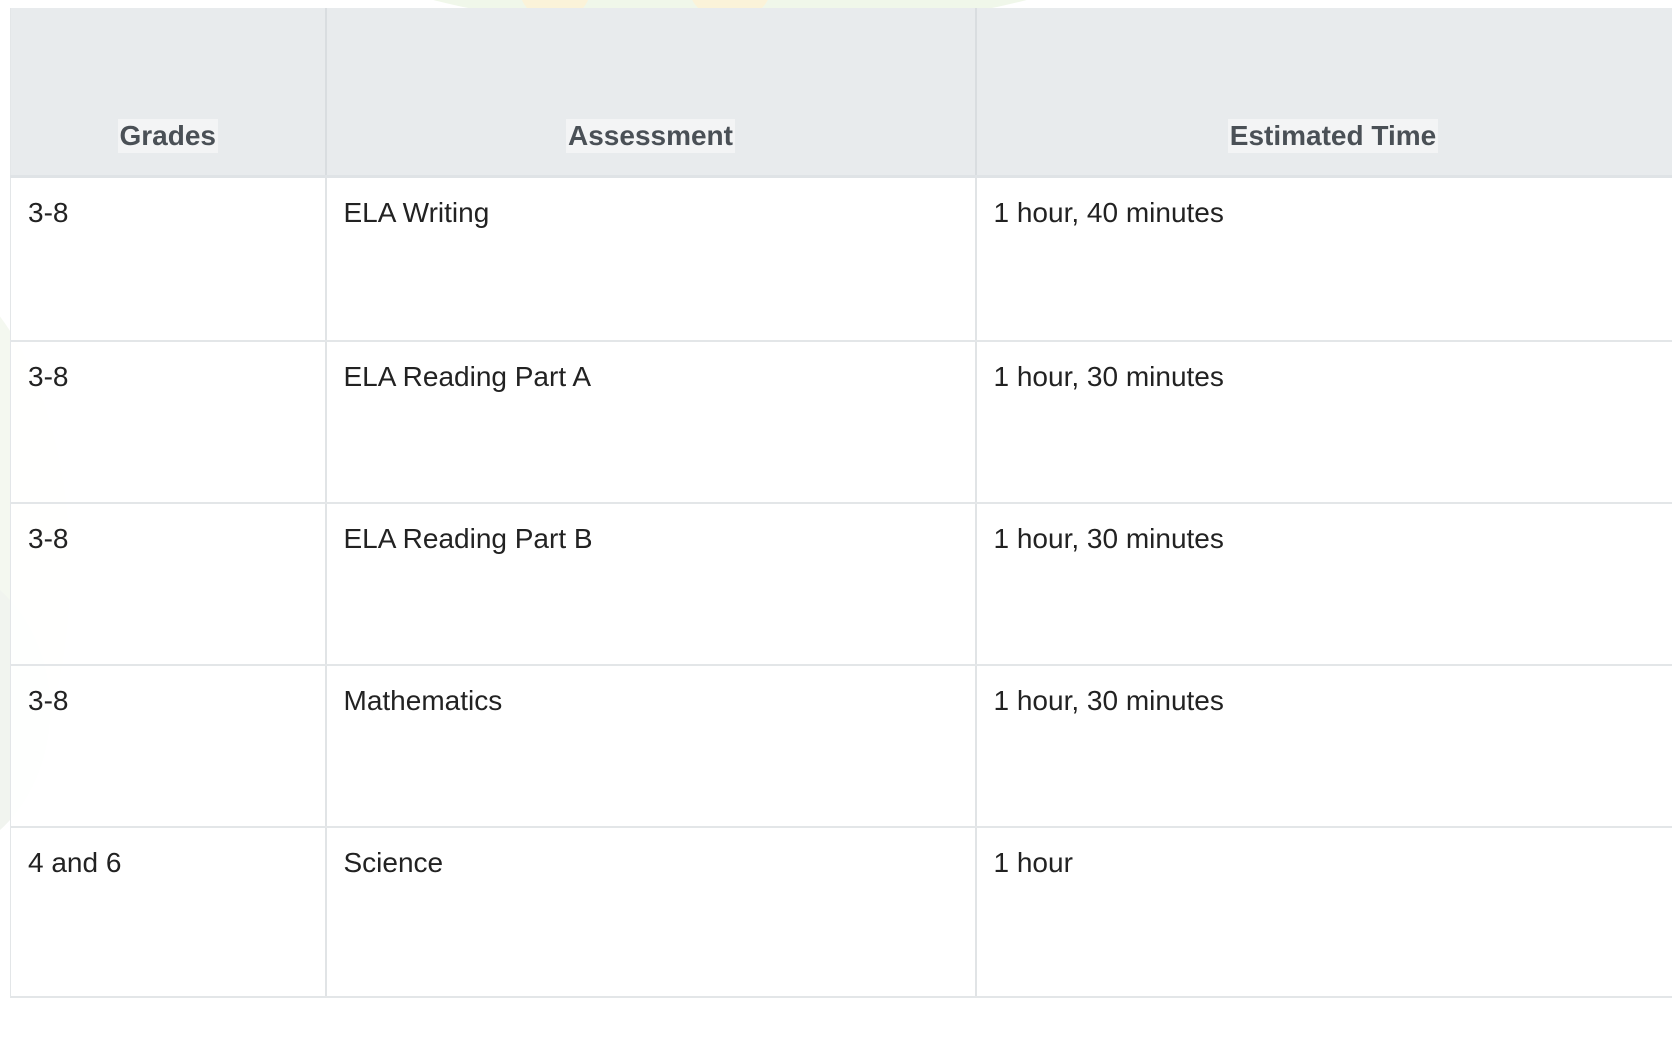  I want to click on header-estimated-time: Estimated Time, so click(1323, 93).